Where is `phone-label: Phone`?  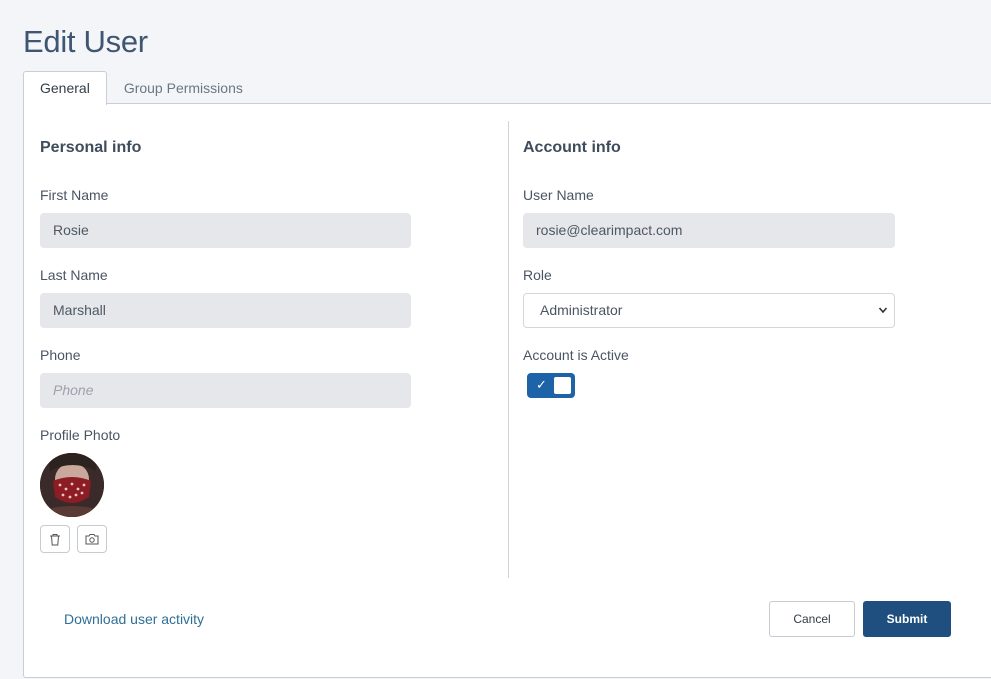 phone-label: Phone is located at coordinates (60, 355).